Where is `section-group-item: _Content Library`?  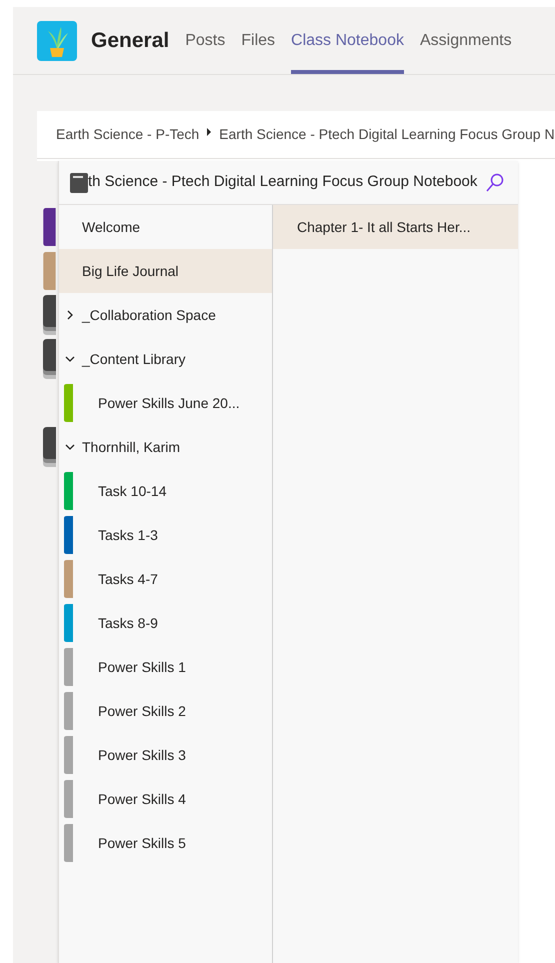 section-group-item: _Content Library is located at coordinates (165, 359).